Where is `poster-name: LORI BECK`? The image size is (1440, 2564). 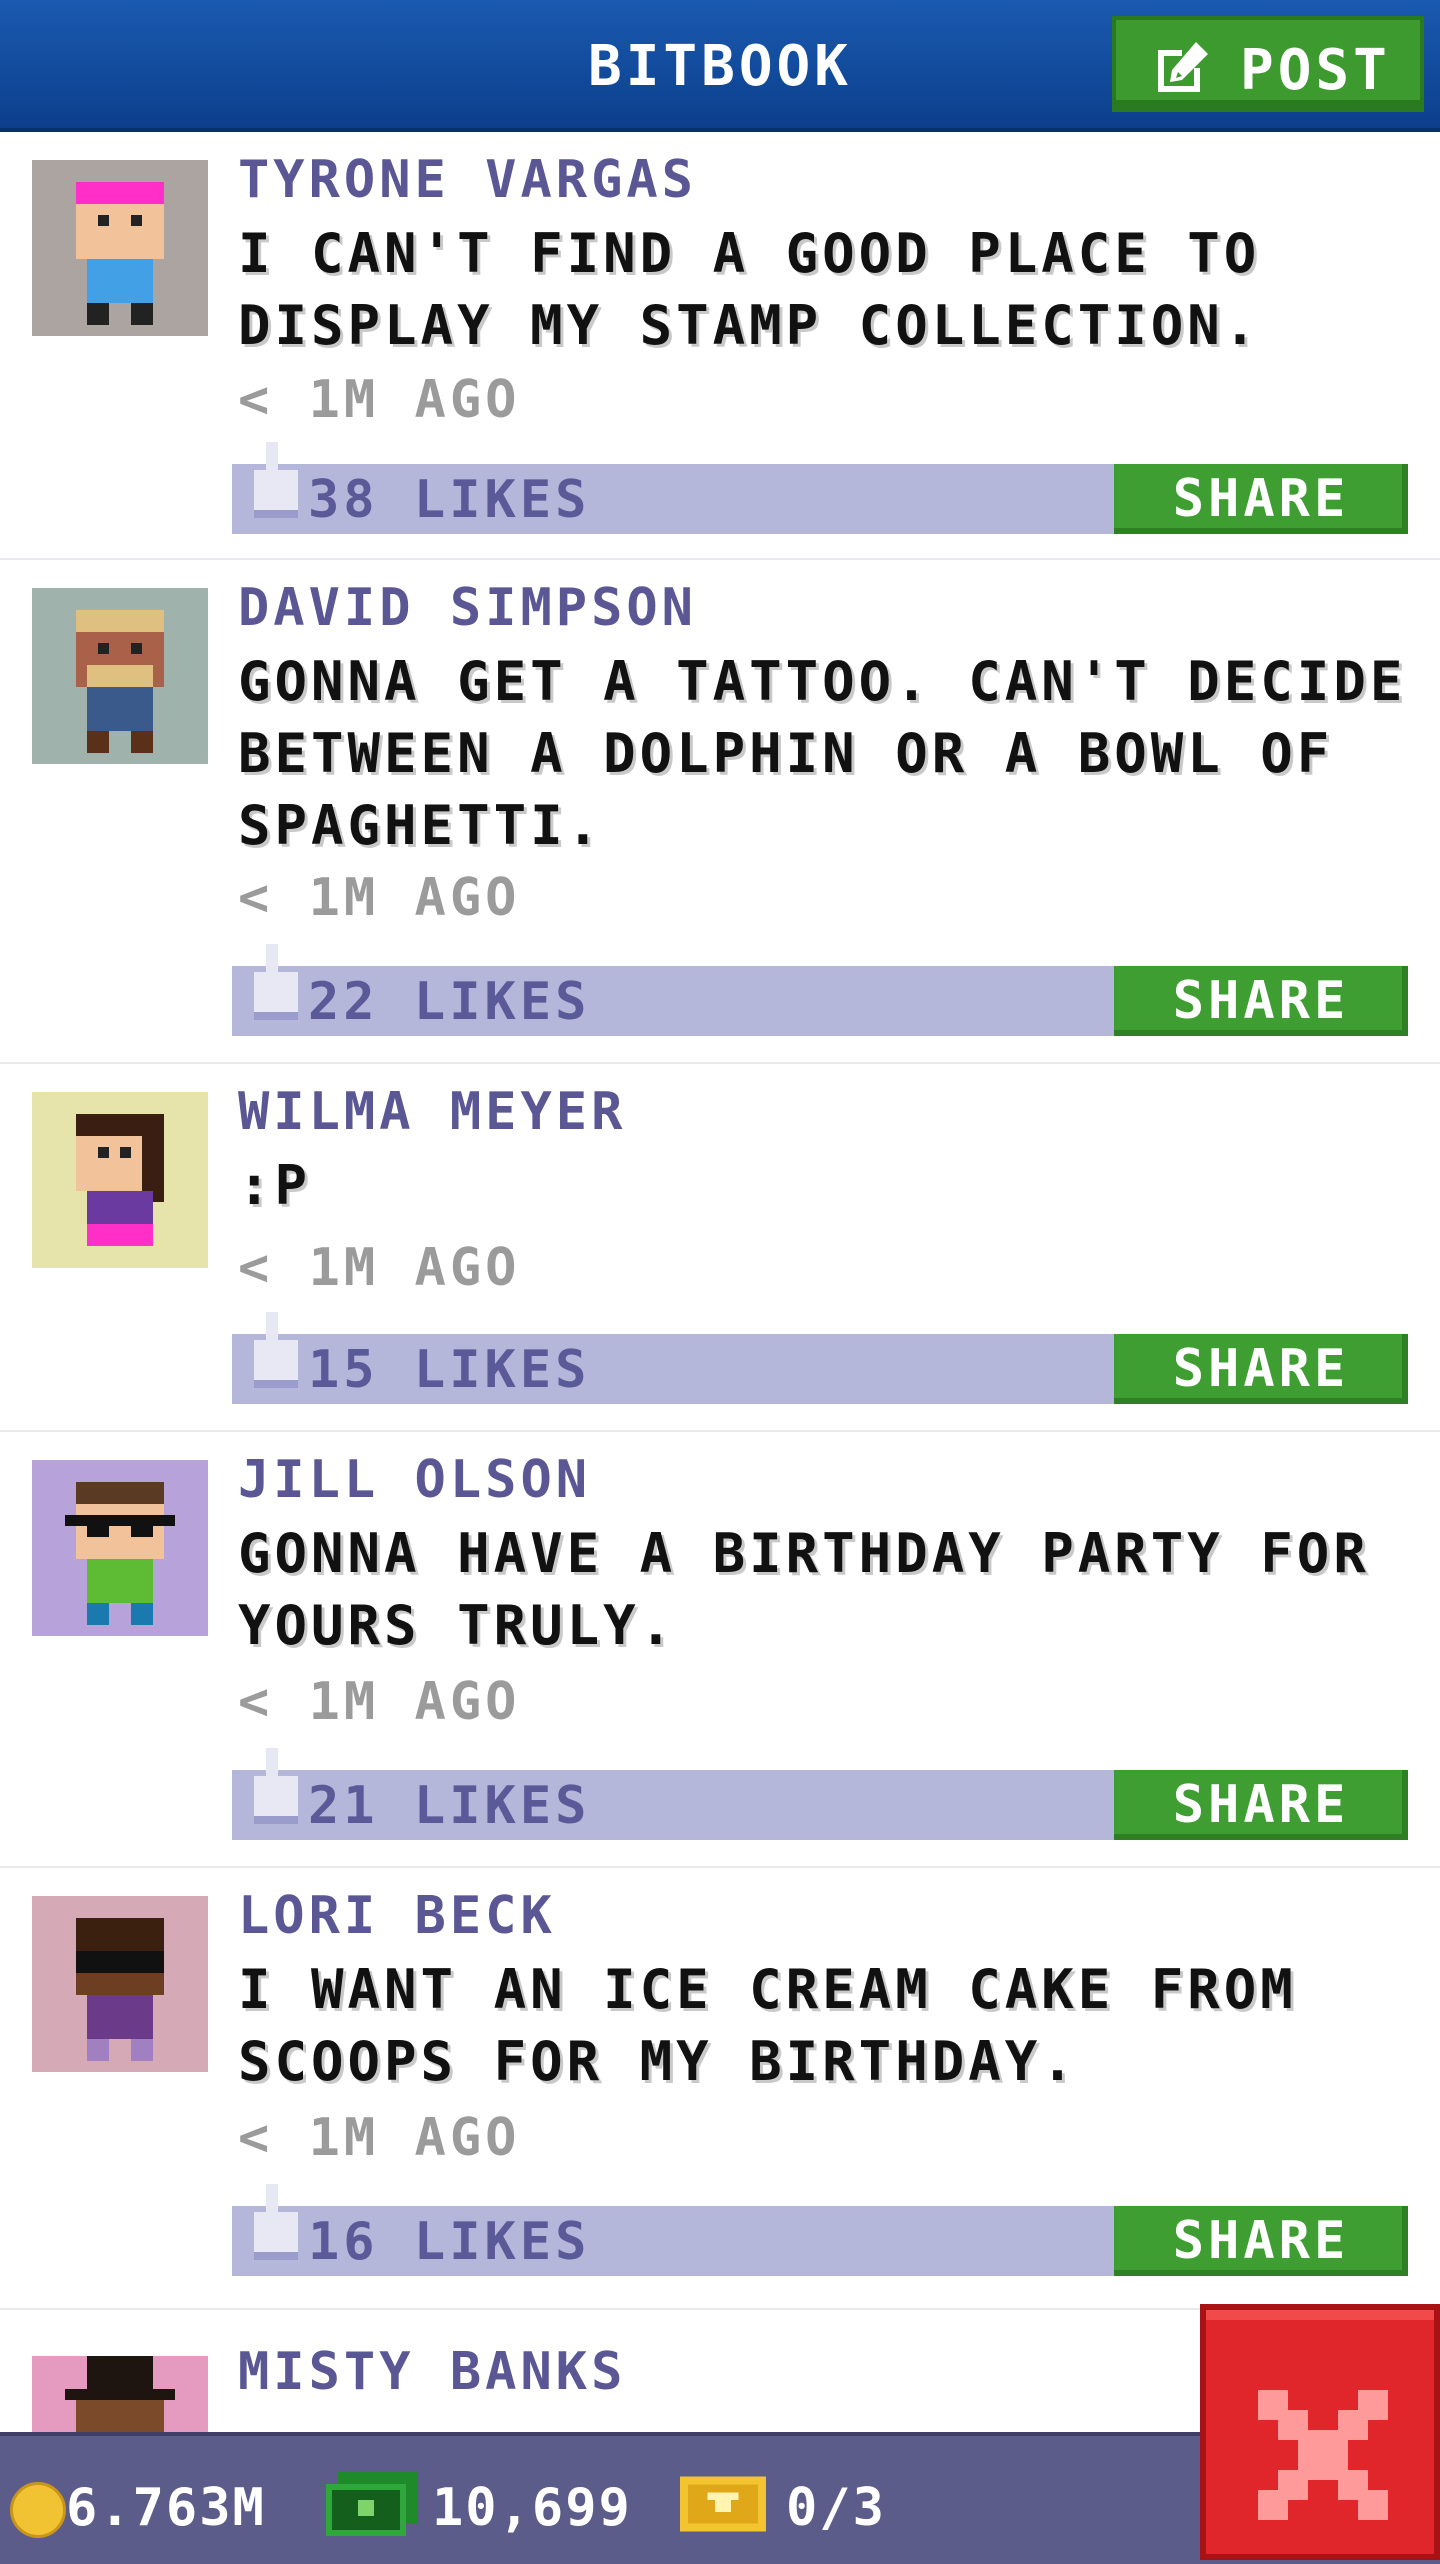 poster-name: LORI BECK is located at coordinates (397, 1916).